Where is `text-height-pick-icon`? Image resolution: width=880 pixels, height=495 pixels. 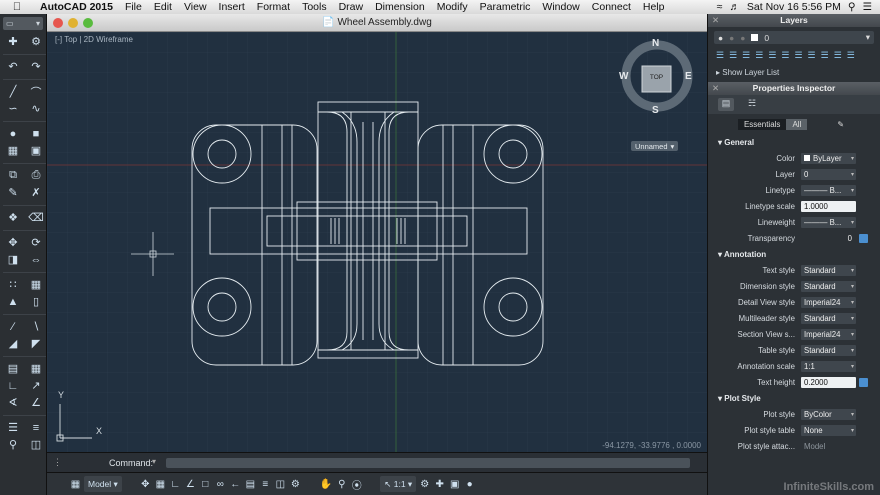
text-height-pick-icon is located at coordinates (863, 382).